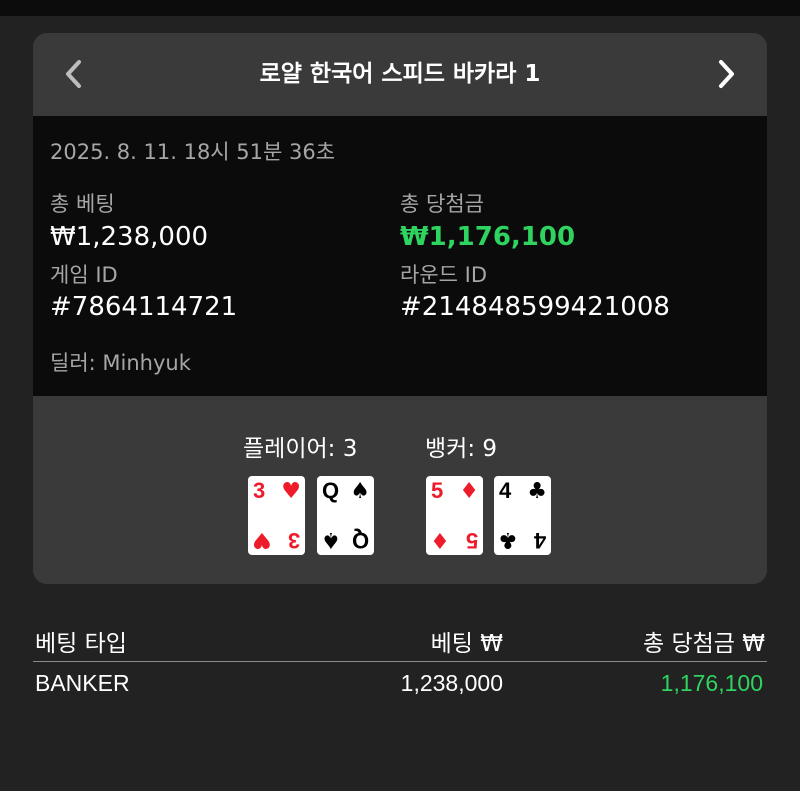 The width and height of the screenshot is (800, 791). I want to click on row-win-amount: 1,176,100, so click(711, 683).